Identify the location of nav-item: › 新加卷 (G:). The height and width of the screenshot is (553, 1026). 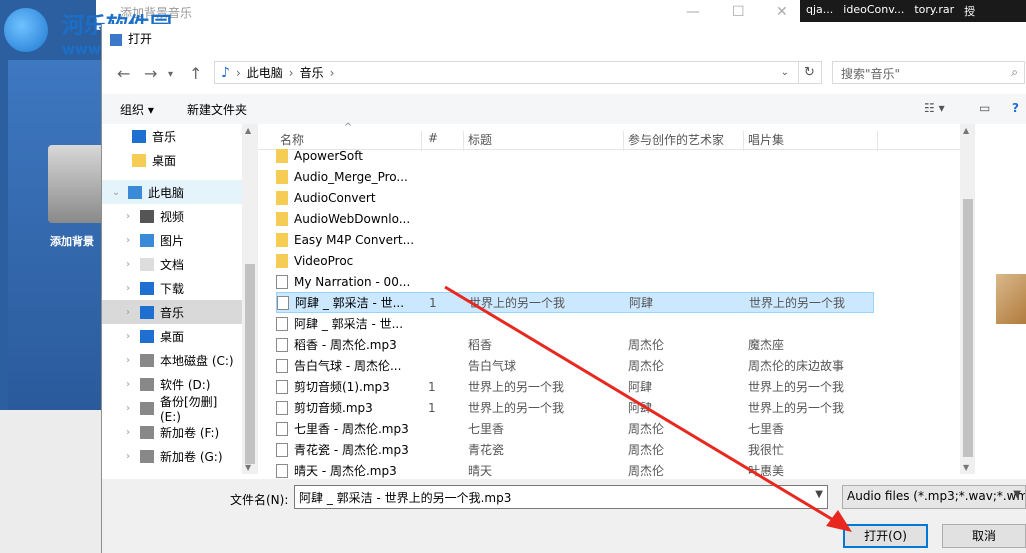
(172, 456).